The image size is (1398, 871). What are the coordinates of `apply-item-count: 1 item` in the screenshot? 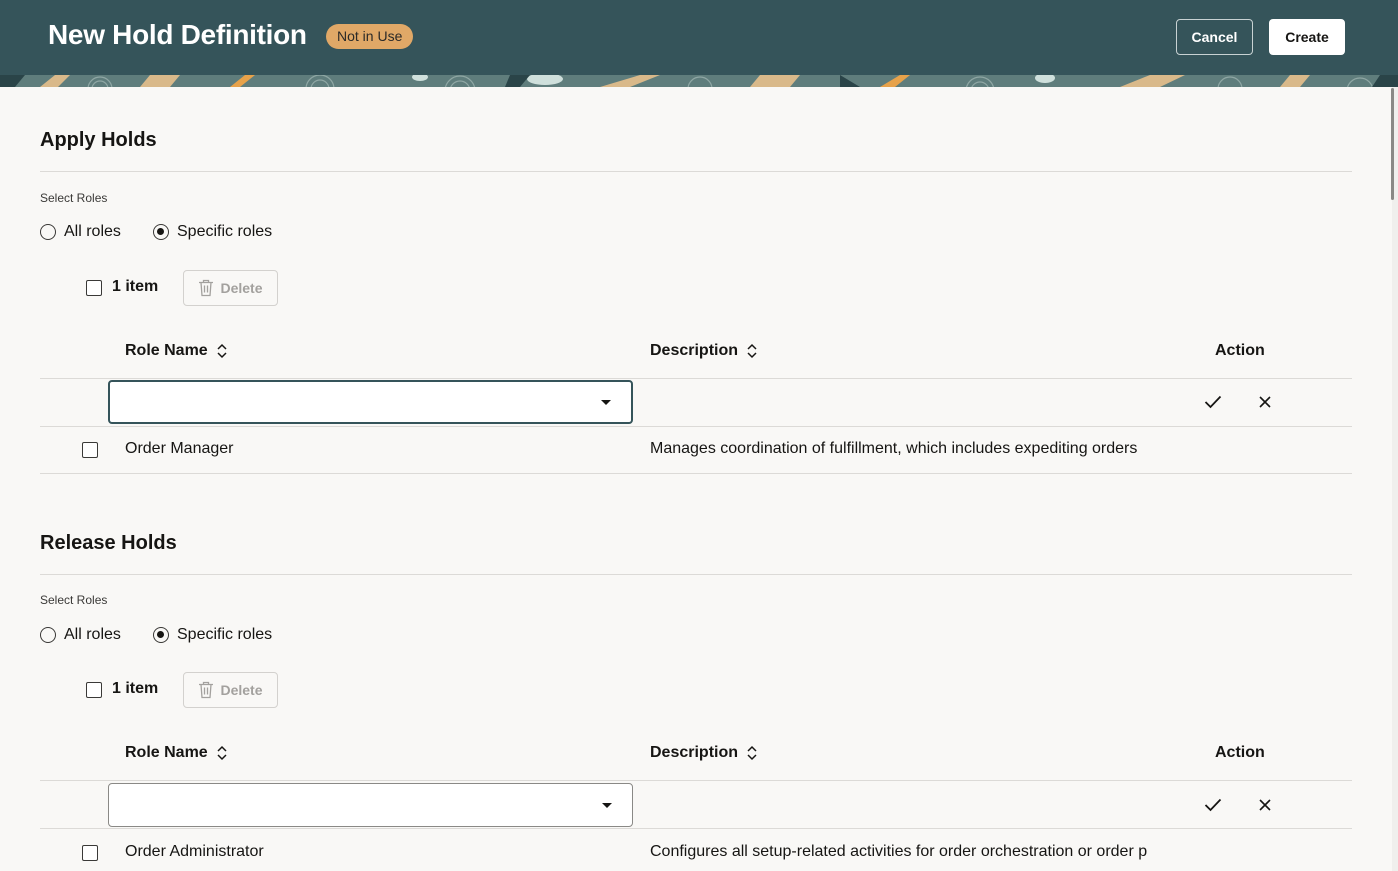 It's located at (135, 286).